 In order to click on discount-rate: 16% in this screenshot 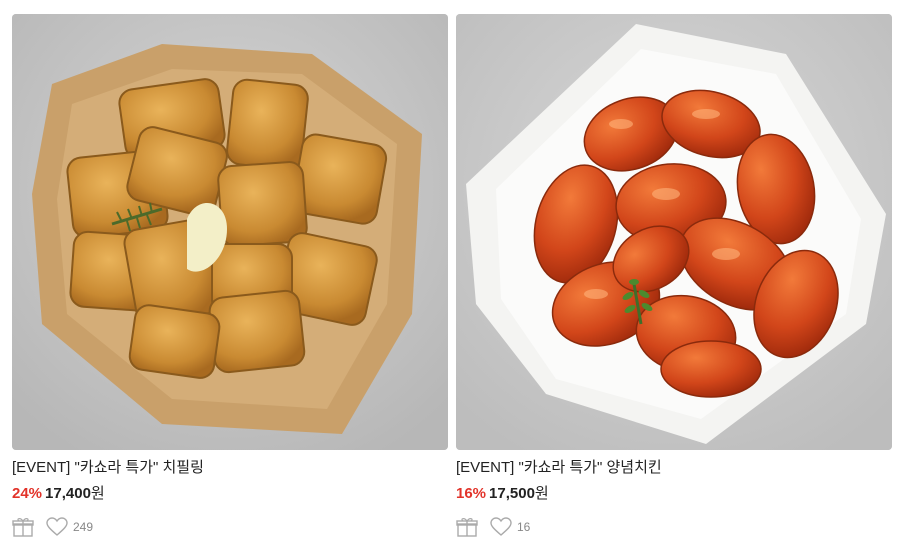, I will do `click(471, 493)`.